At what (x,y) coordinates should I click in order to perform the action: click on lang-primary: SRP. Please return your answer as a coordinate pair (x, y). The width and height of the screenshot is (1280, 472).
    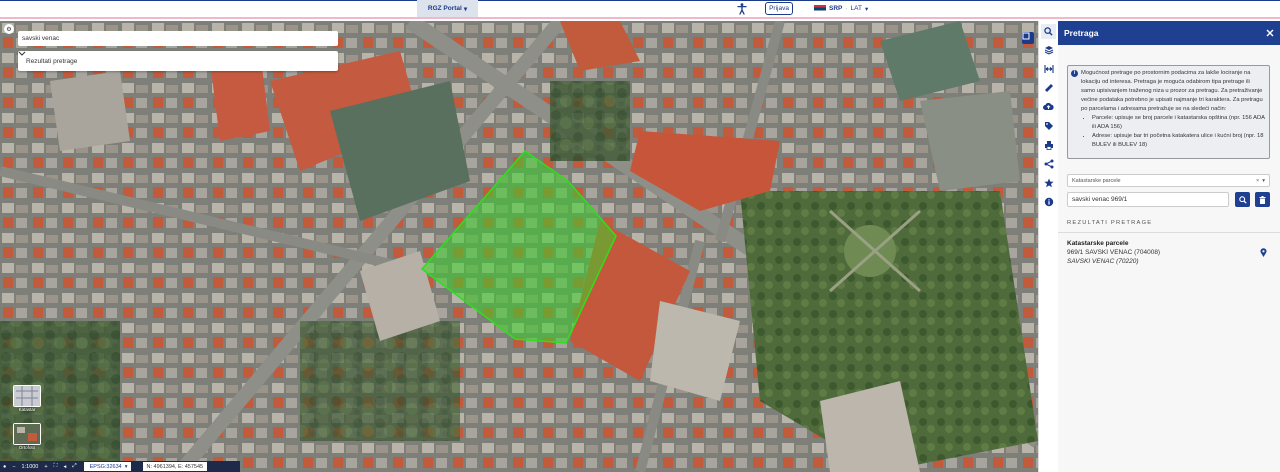
    Looking at the image, I should click on (835, 8).